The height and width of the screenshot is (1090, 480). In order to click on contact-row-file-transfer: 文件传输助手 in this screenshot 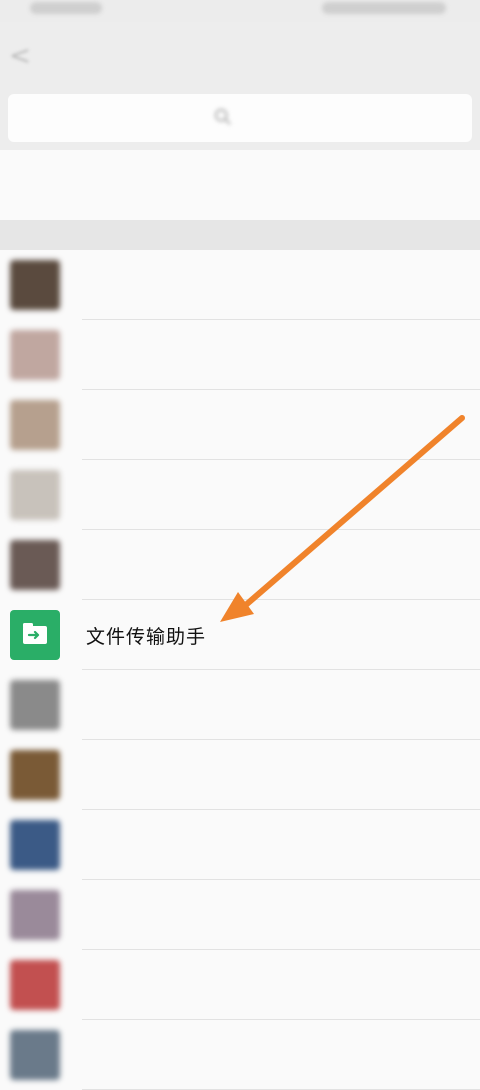, I will do `click(240, 635)`.